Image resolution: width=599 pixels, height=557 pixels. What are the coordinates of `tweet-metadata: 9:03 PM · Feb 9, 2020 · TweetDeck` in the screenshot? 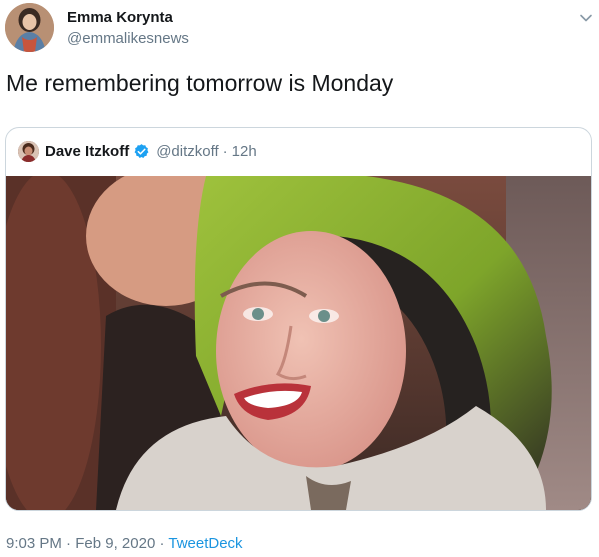 It's located at (124, 543).